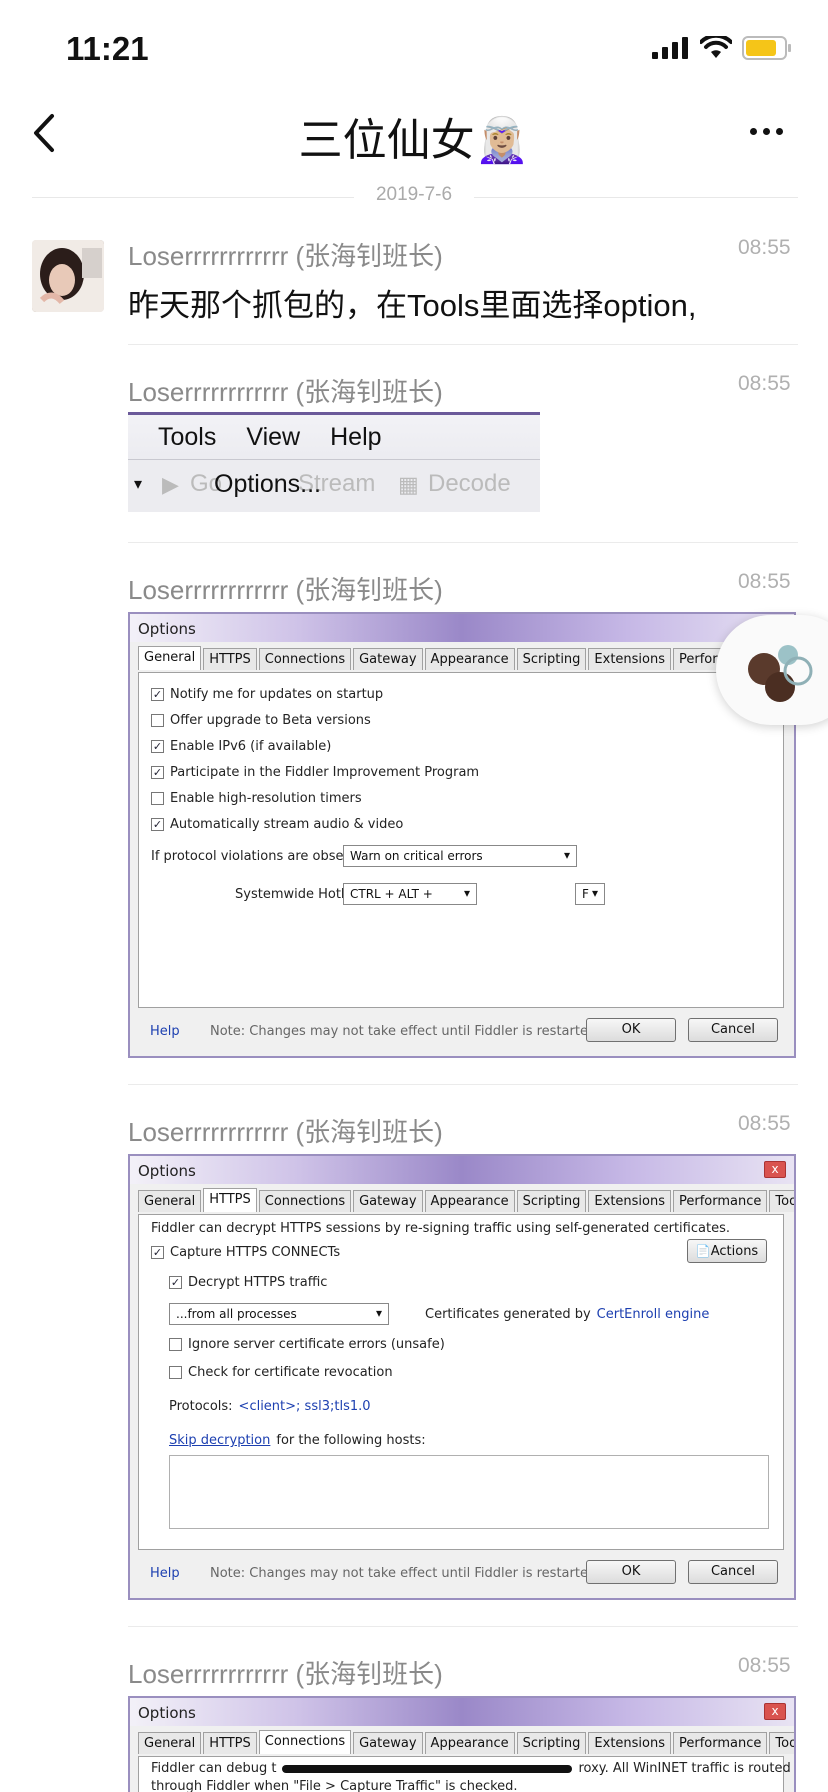 The image size is (828, 1792). Describe the element at coordinates (230, 659) in the screenshot. I see `tab-https: HTTPS` at that location.